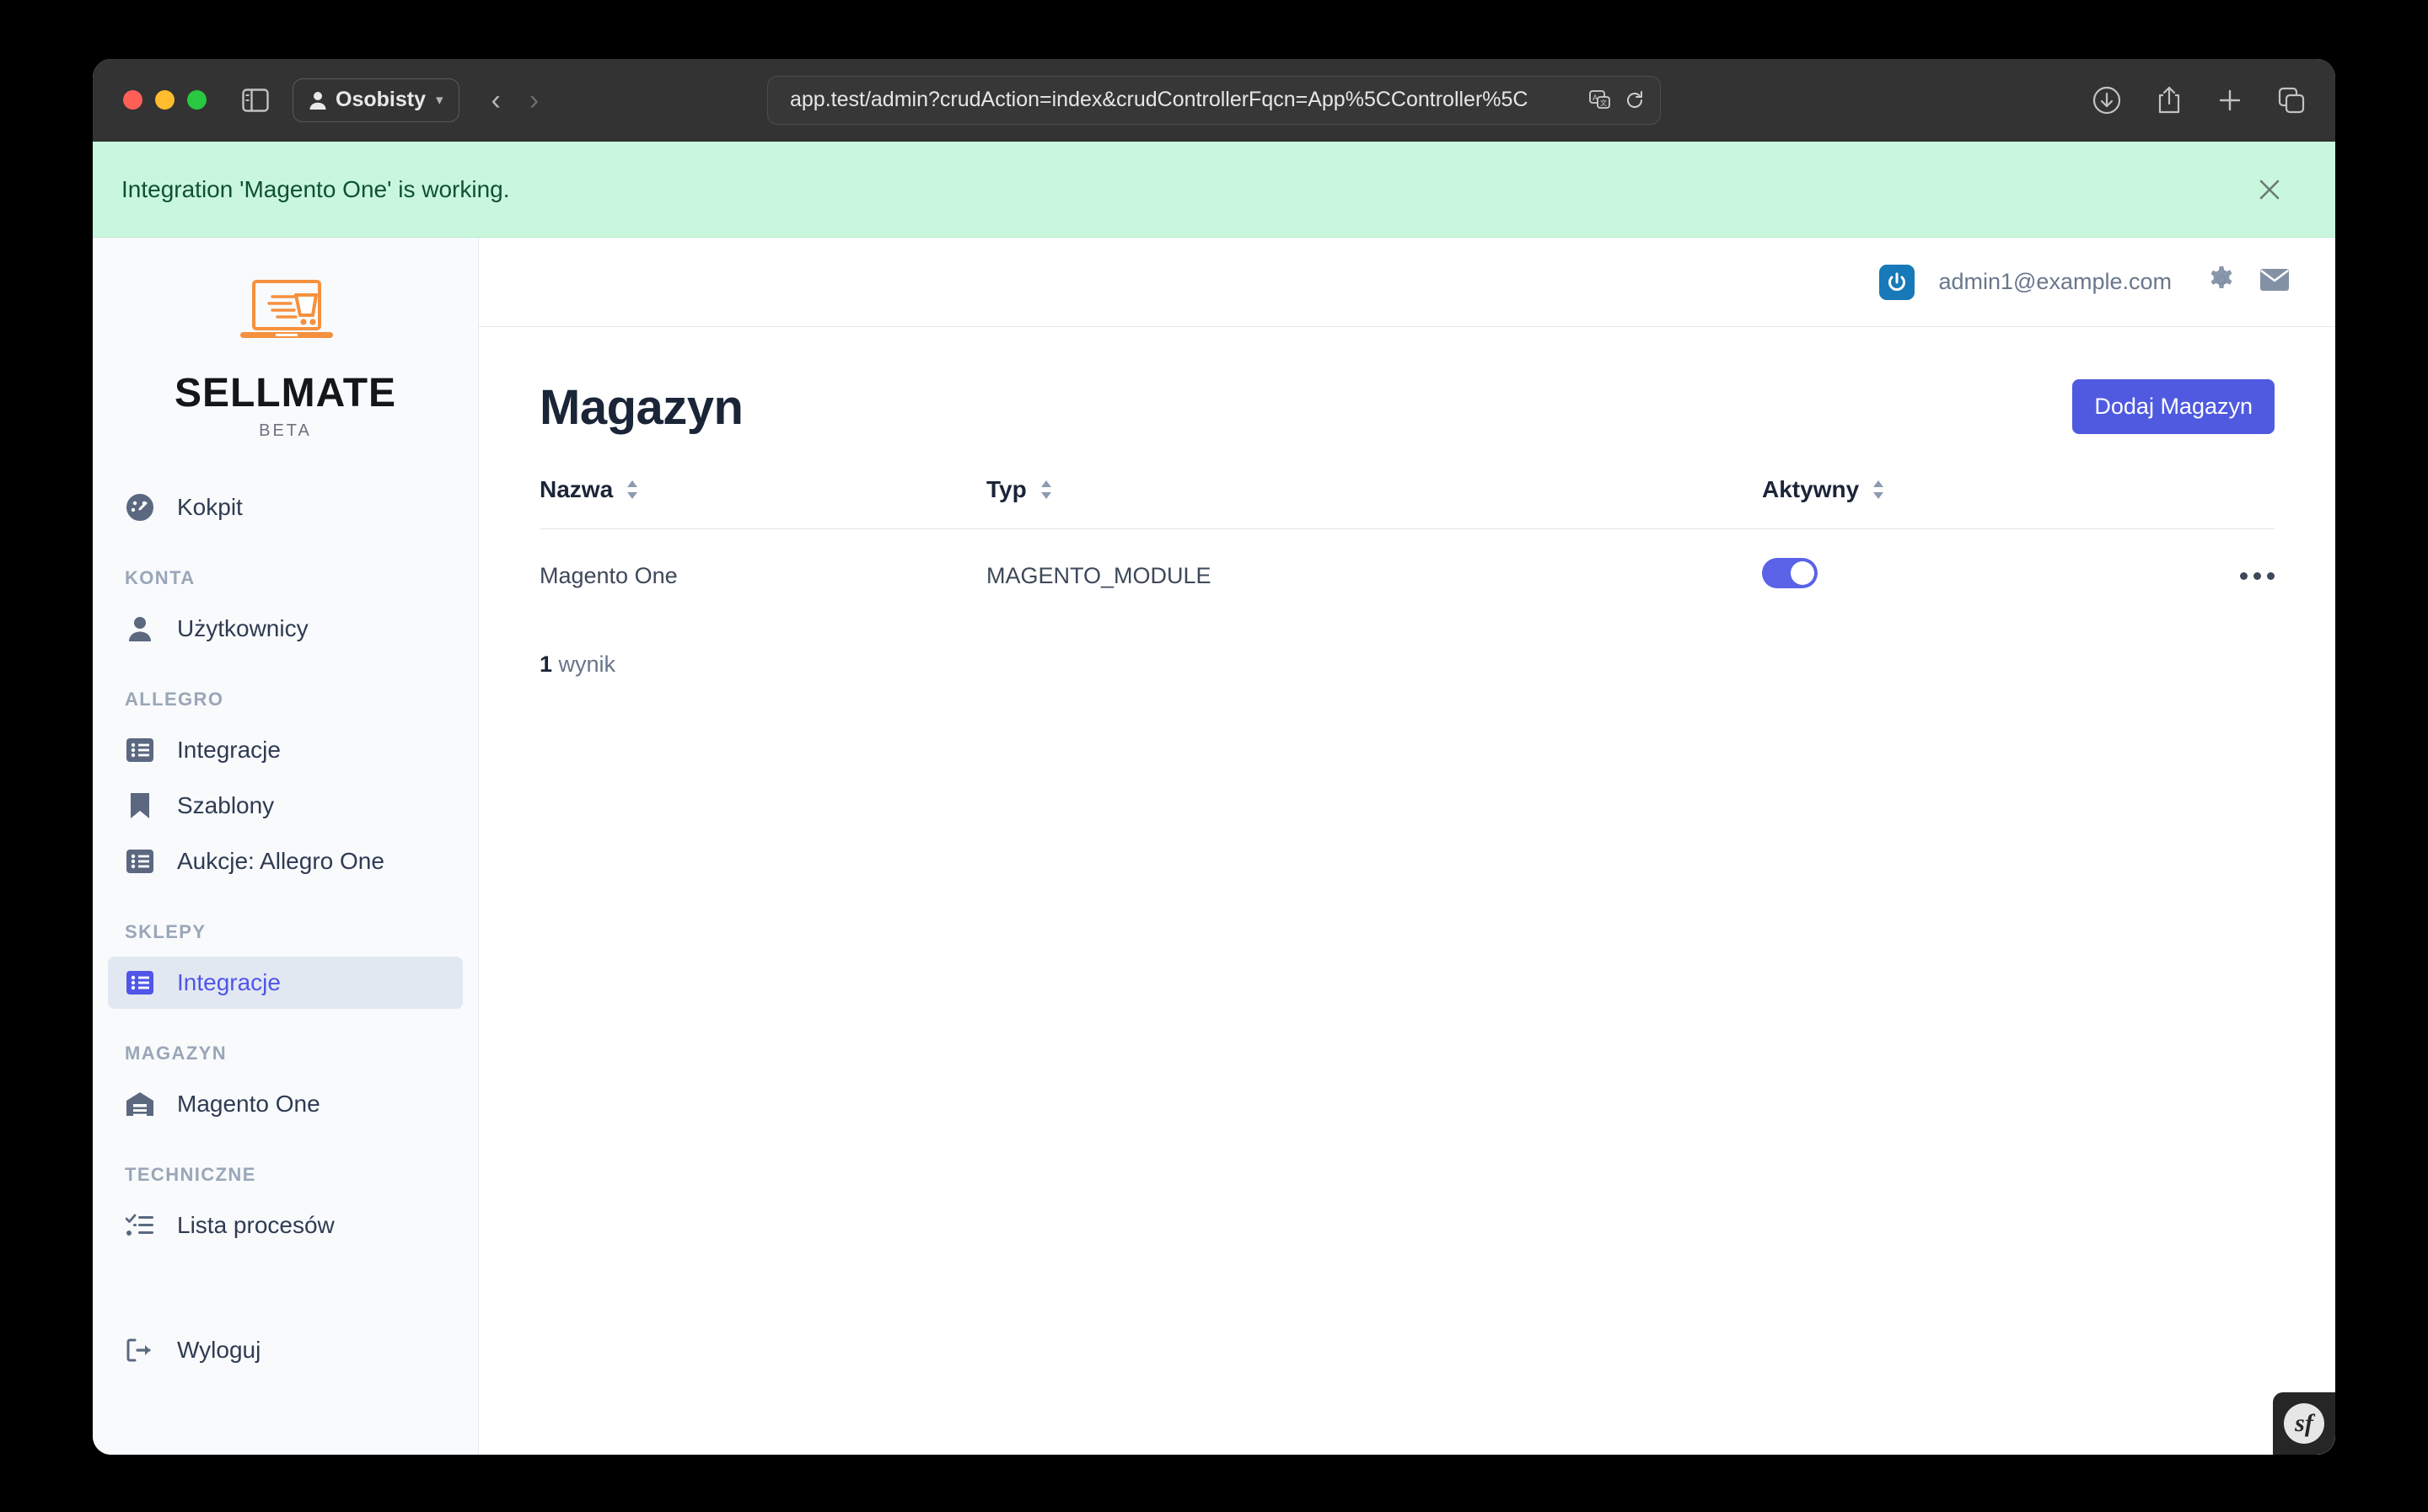 This screenshot has height=1512, width=2428. I want to click on user-icon, so click(140, 628).